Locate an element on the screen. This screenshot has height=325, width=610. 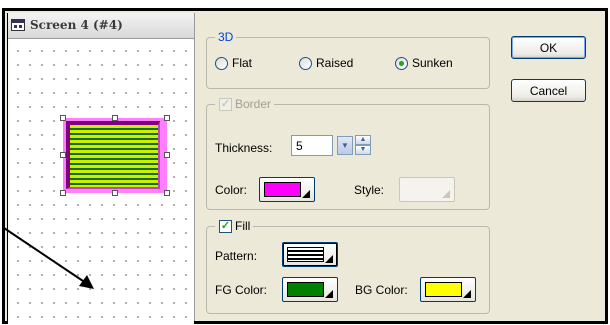
fg-color-button is located at coordinates (310, 289).